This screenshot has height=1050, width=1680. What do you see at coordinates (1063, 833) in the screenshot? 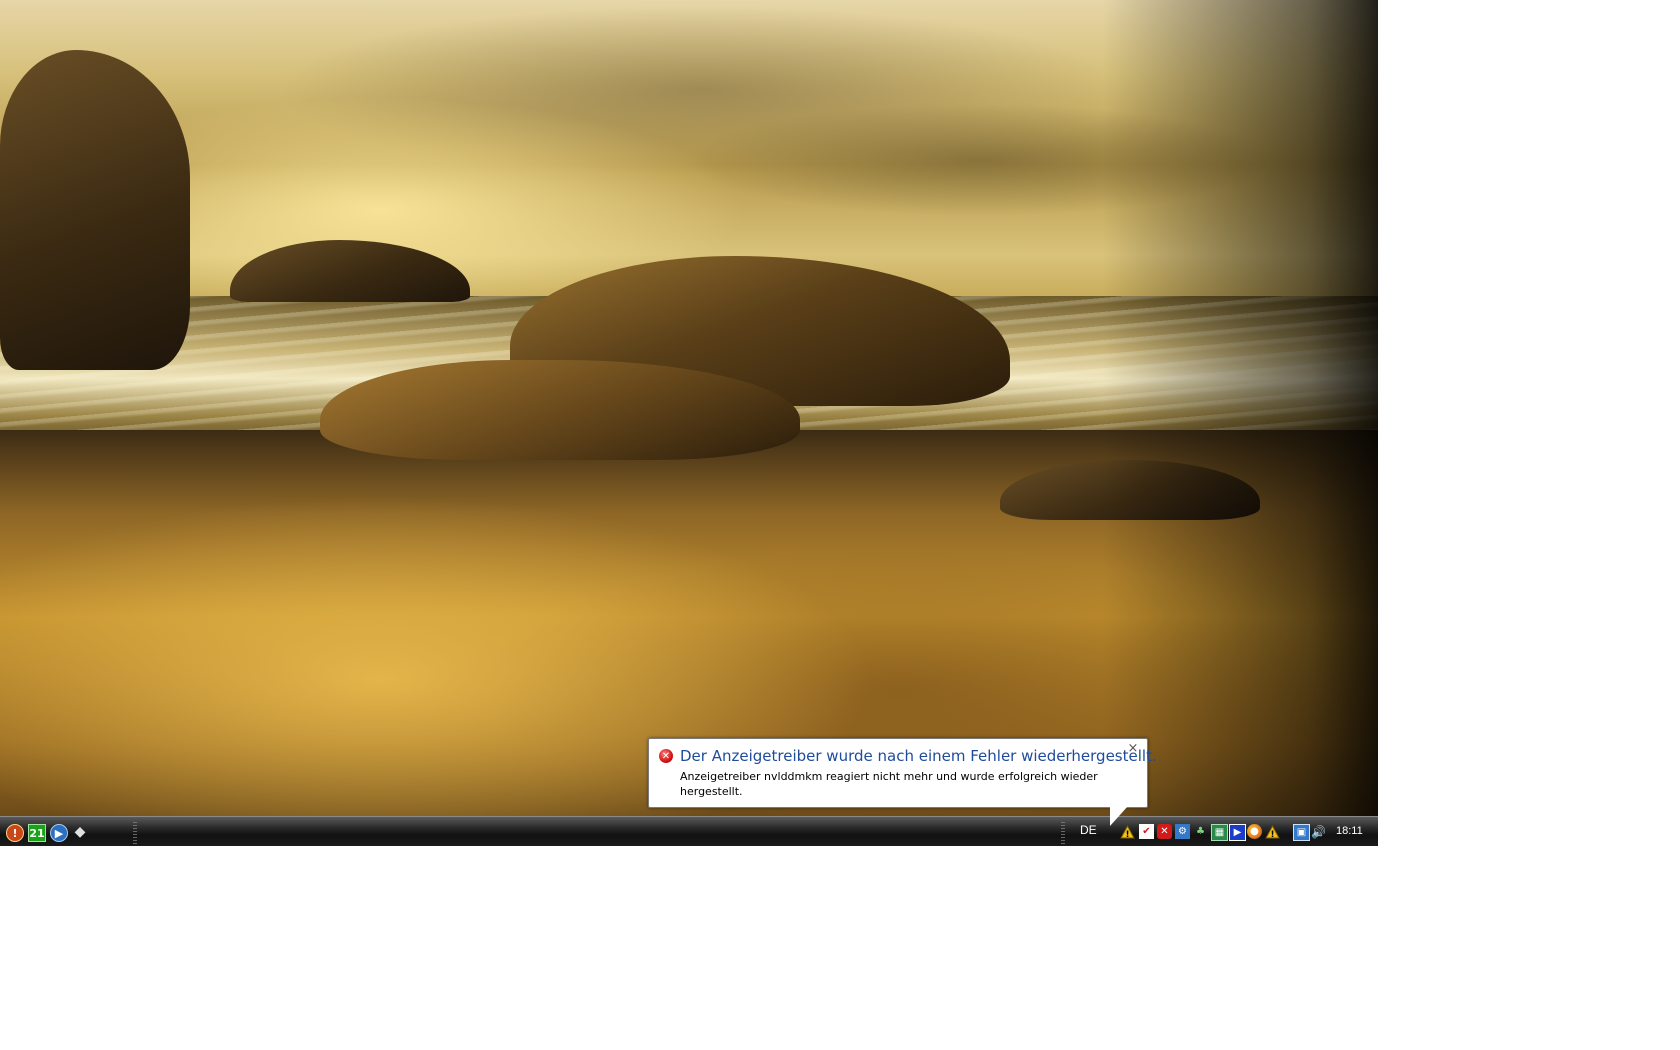
I see `tray-grip` at bounding box center [1063, 833].